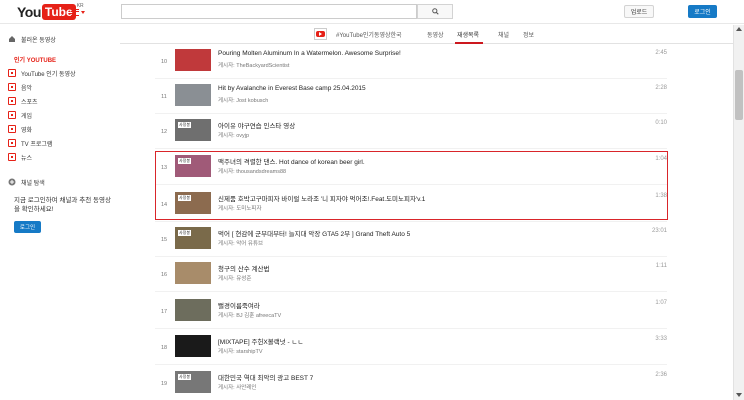 This screenshot has width=744, height=400. Describe the element at coordinates (62, 205) in the screenshot. I see `signin-prompt: 지금 로그인하여 채널과 추천 동영상을 확인하세요!` at that location.